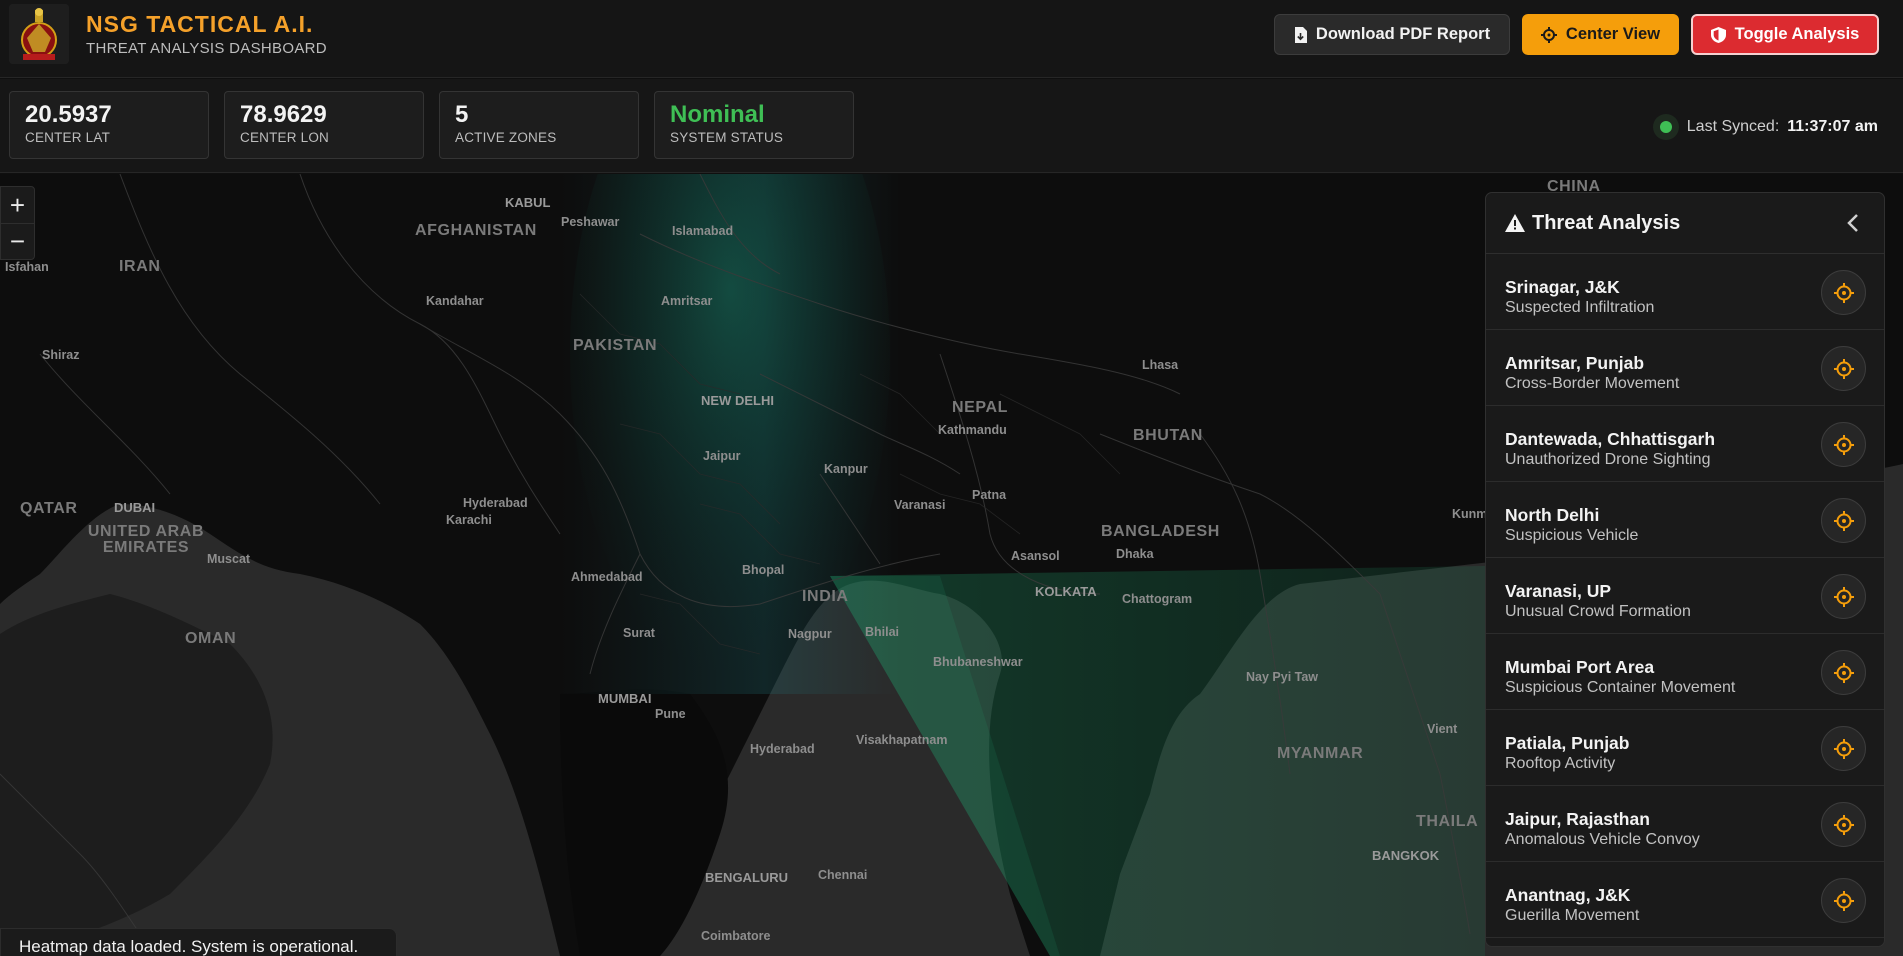 Image resolution: width=1903 pixels, height=956 pixels. I want to click on map-label: Nagpur, so click(810, 634).